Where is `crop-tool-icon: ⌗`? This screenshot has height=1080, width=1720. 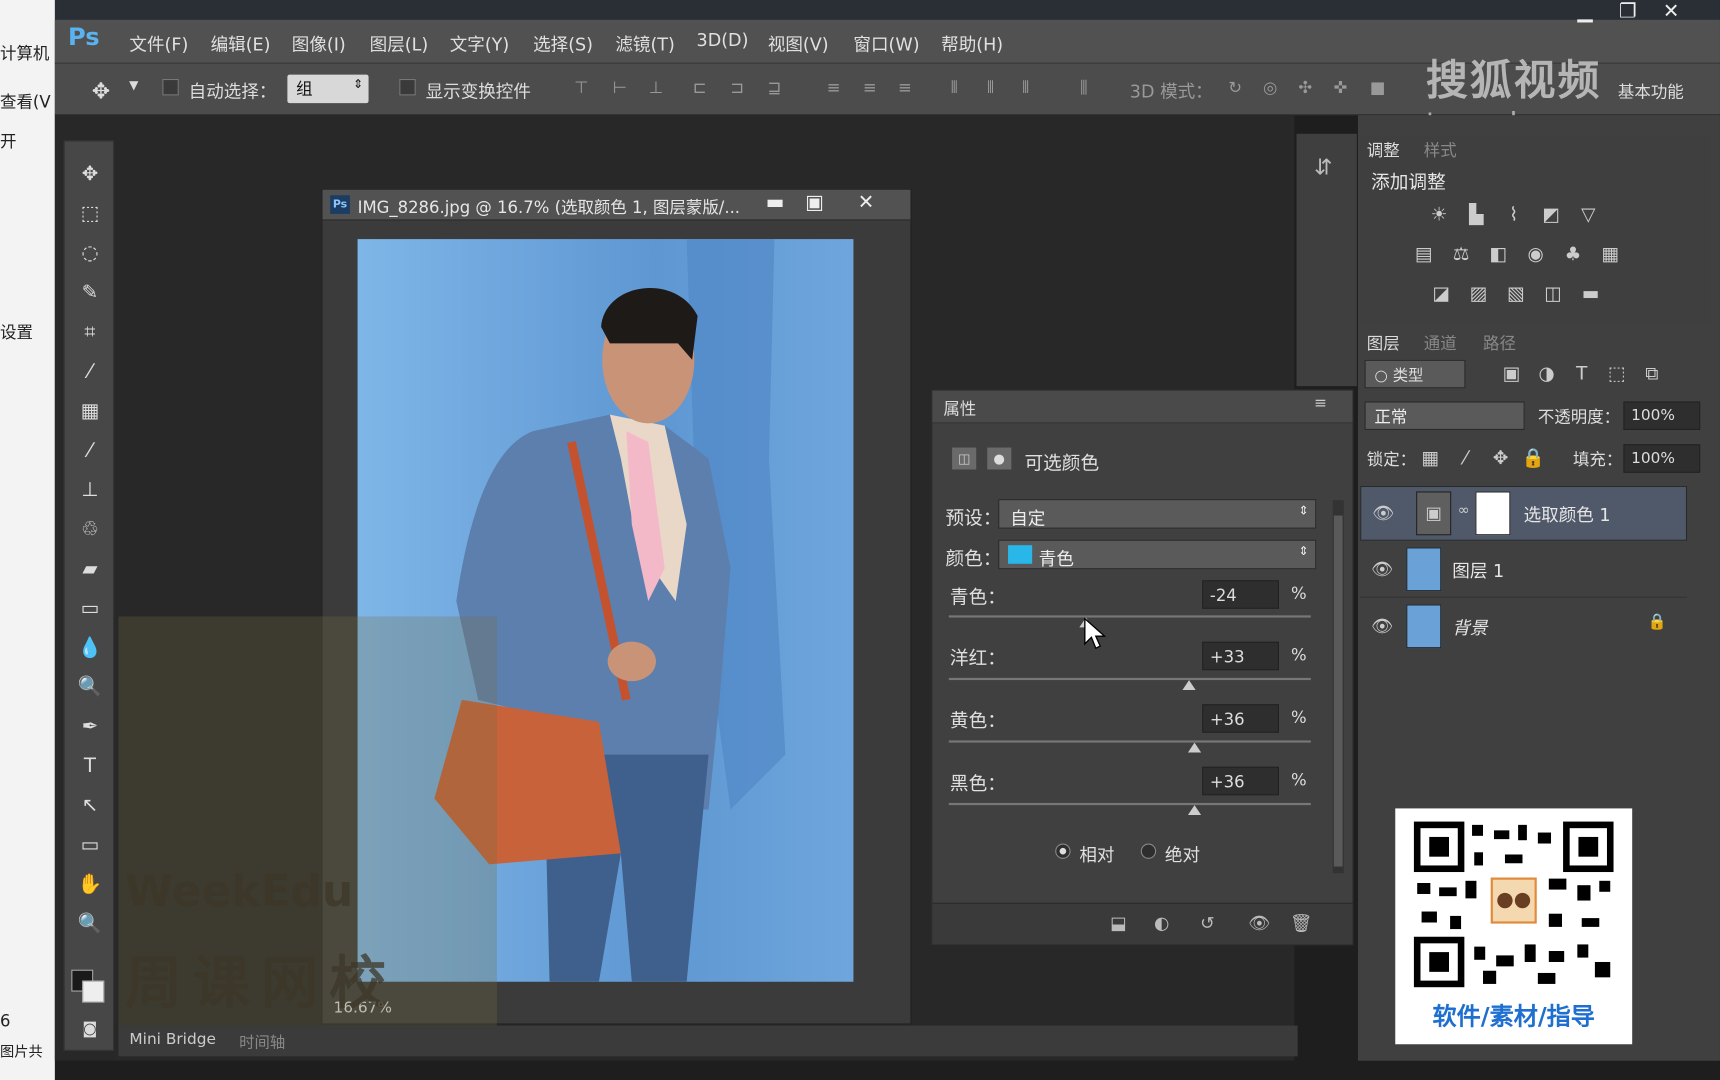 crop-tool-icon: ⌗ is located at coordinates (89, 332).